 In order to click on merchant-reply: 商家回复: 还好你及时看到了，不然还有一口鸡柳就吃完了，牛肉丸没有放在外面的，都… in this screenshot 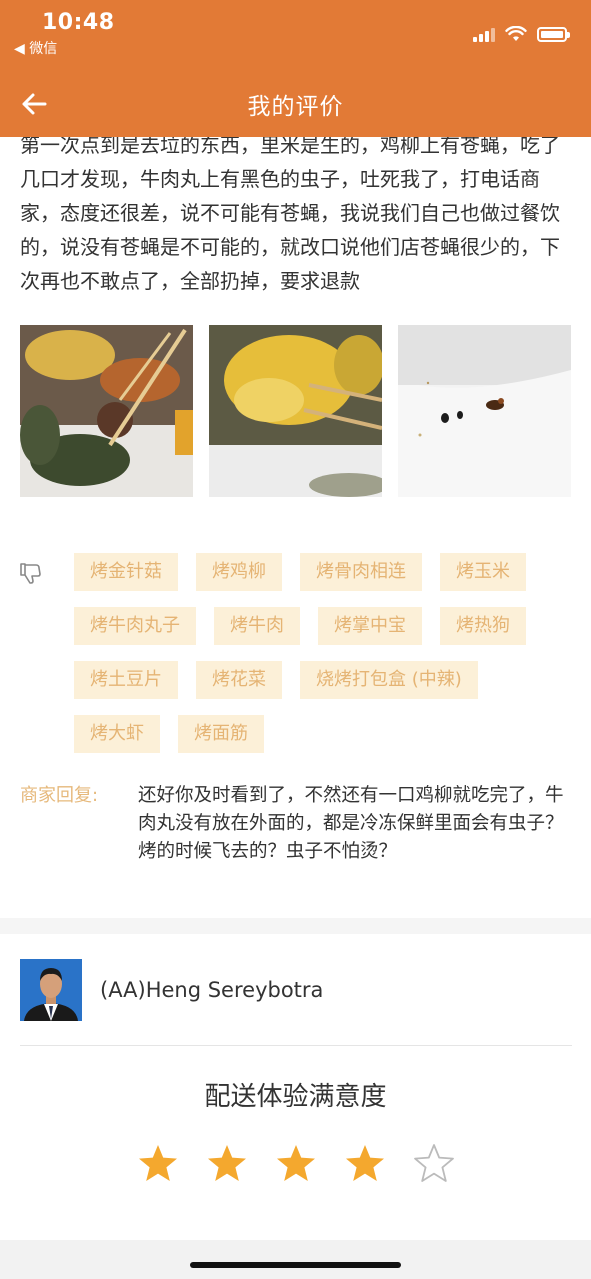, I will do `click(296, 824)`.